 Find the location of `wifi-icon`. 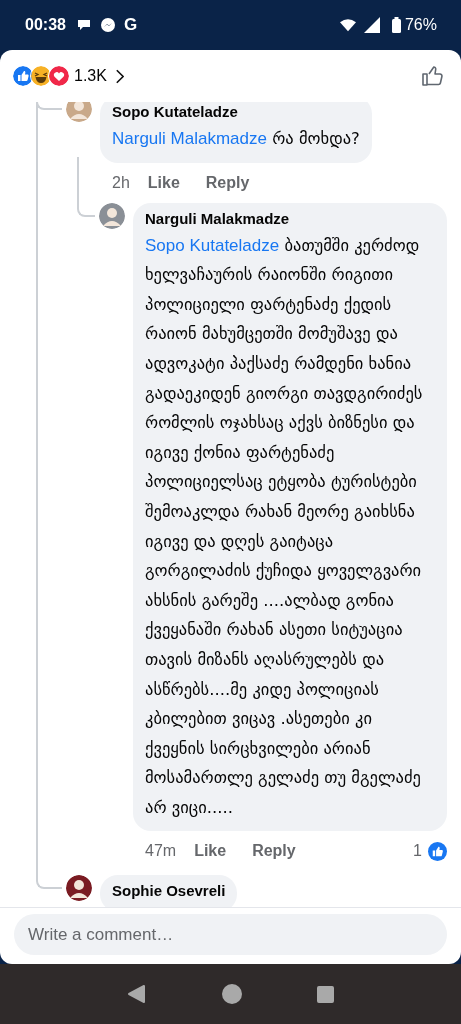

wifi-icon is located at coordinates (347, 25).